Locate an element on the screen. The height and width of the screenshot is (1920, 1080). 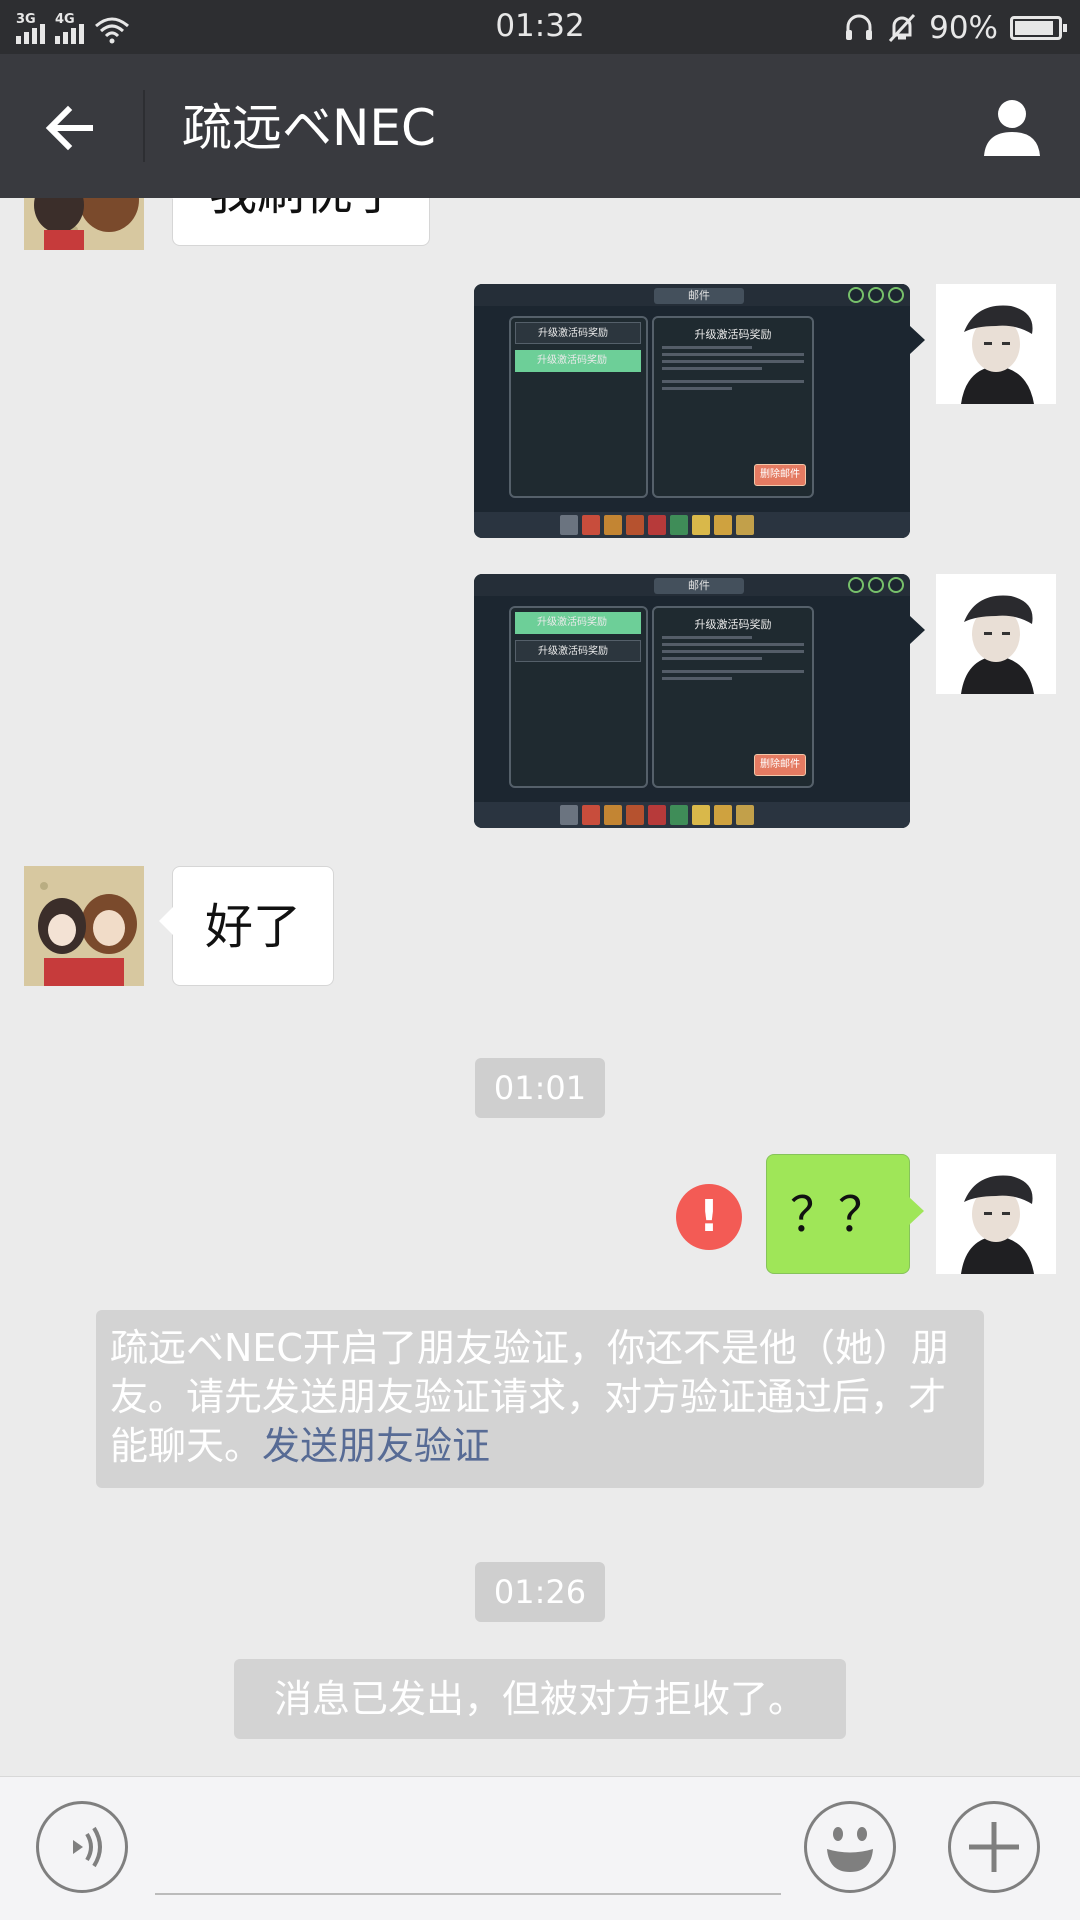
message-rejected-notice: 消息已发出，但被对方拒收了。 is located at coordinates (540, 1699).